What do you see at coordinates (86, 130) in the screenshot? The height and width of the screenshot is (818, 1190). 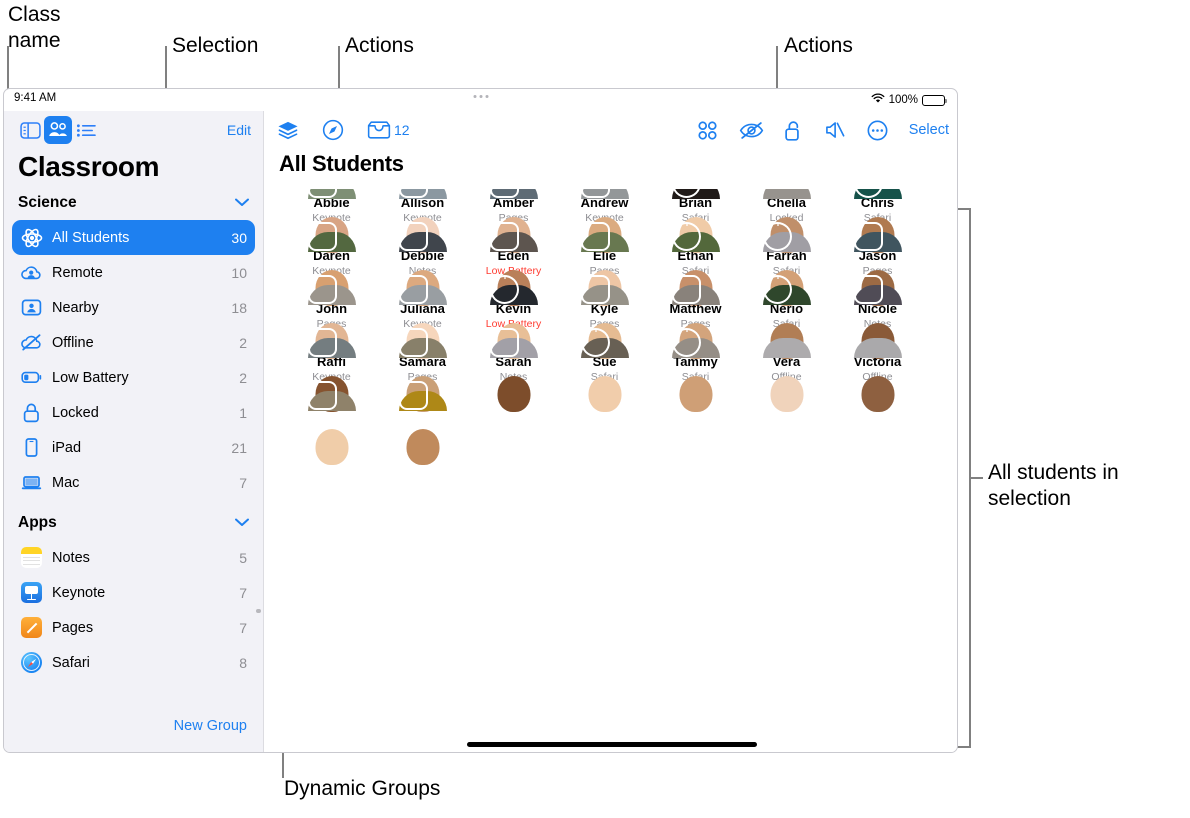 I see `list-view-button` at bounding box center [86, 130].